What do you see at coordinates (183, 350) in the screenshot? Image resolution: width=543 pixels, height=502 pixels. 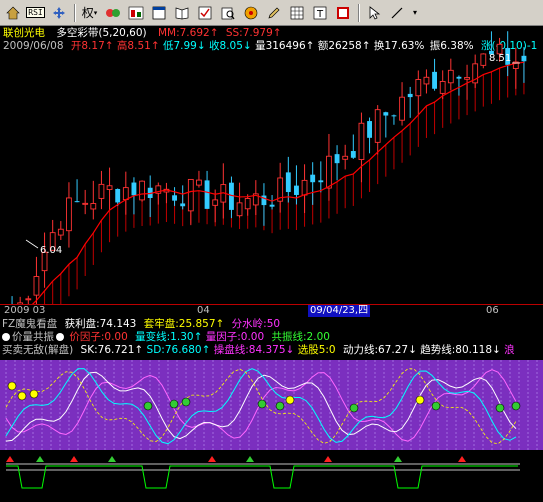 I see `sd-value: 76.680` at bounding box center [183, 350].